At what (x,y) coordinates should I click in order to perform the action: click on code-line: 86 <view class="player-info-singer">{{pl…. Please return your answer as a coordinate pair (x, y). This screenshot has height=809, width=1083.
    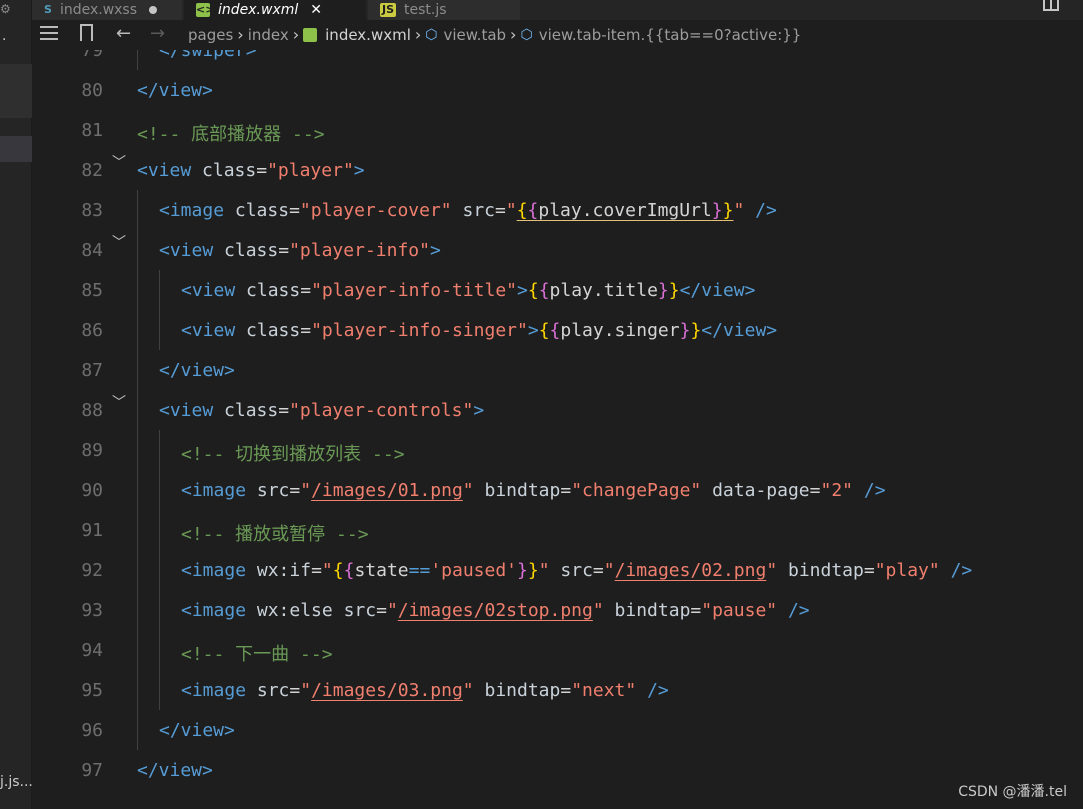
    Looking at the image, I should click on (557, 330).